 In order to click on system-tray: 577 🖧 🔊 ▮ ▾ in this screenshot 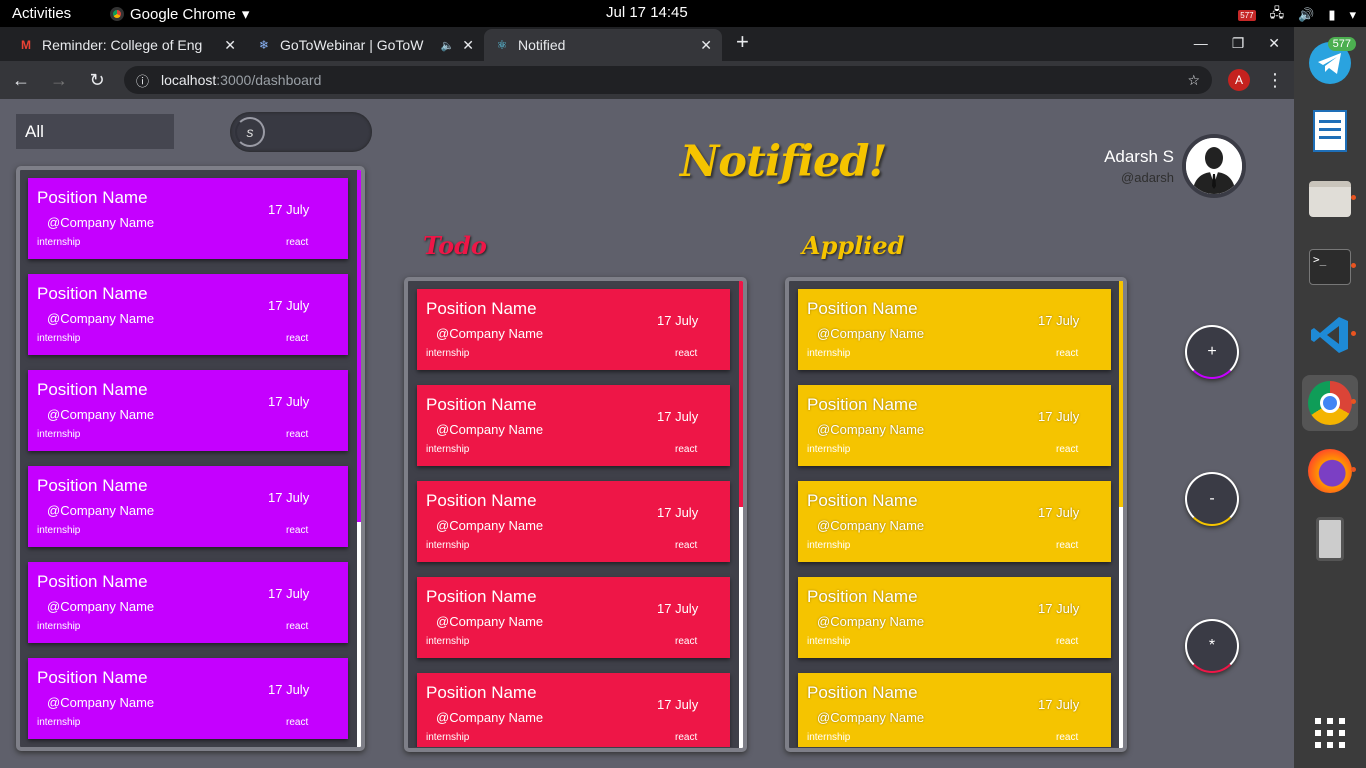, I will do `click(1297, 15)`.